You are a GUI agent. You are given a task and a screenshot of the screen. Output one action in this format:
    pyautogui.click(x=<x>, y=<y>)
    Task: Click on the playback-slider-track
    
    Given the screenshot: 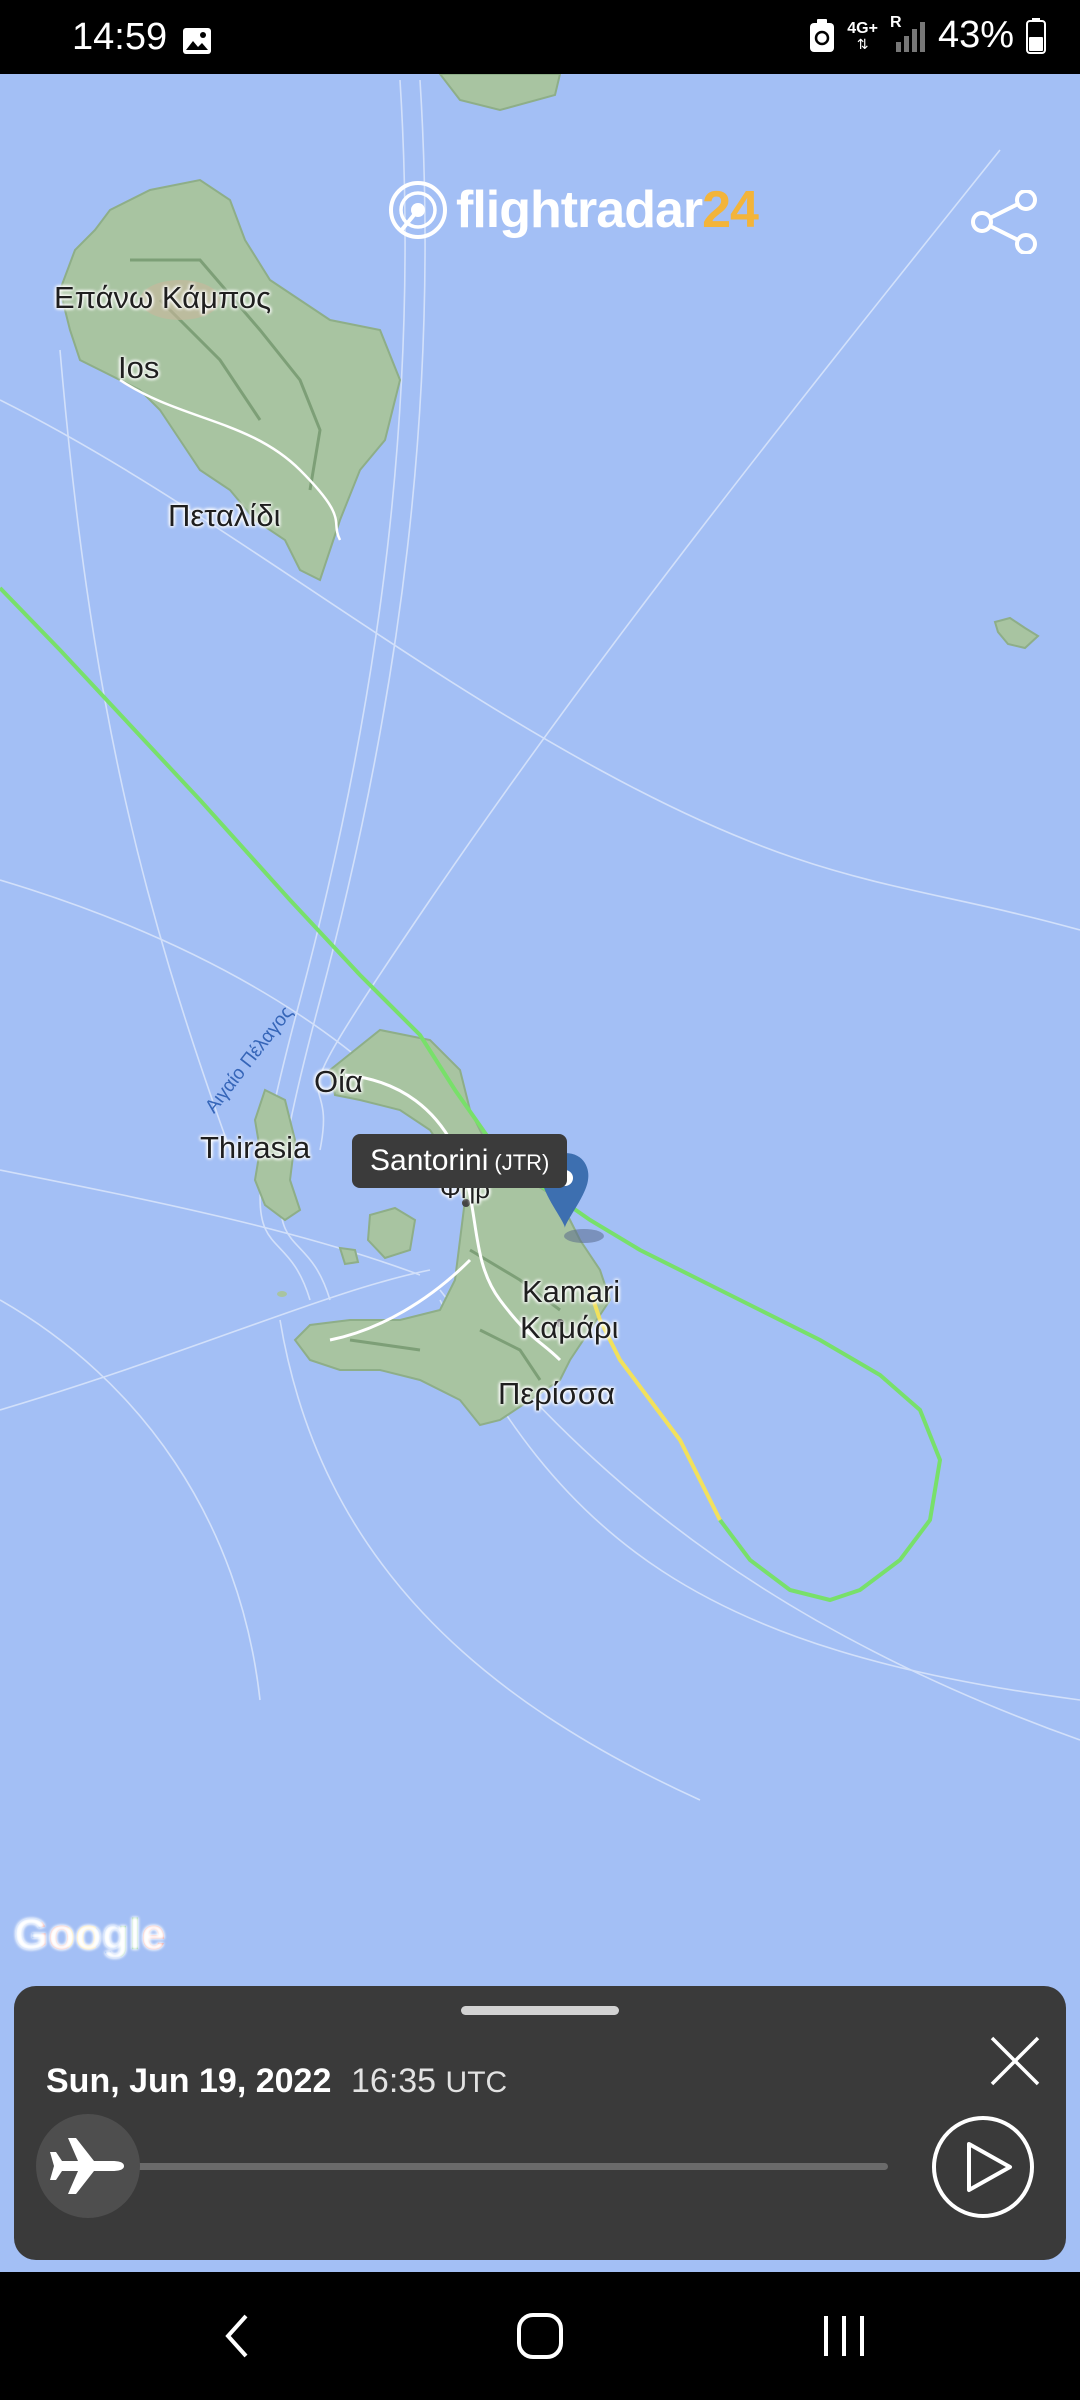 What is the action you would take?
    pyautogui.click(x=476, y=2166)
    